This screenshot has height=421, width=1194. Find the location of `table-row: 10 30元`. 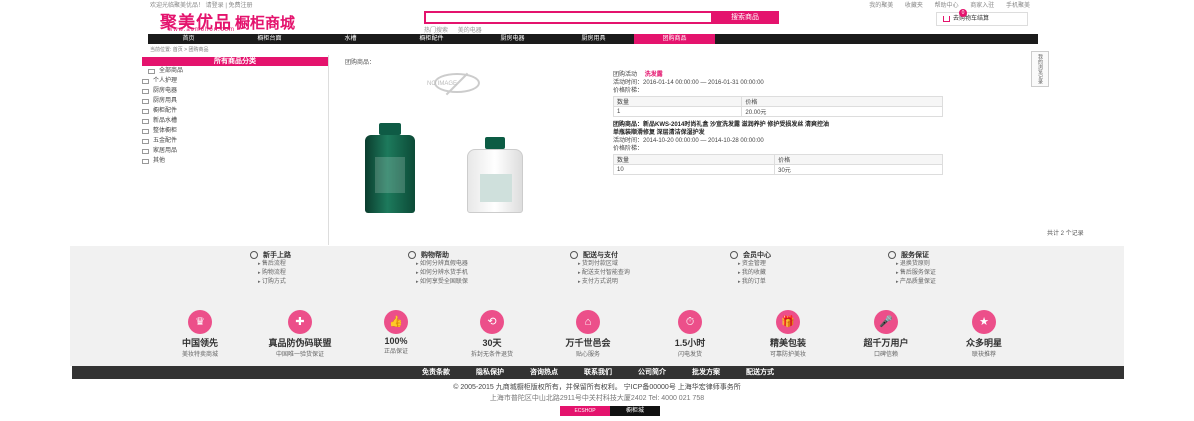

table-row: 10 30元 is located at coordinates (777, 169).